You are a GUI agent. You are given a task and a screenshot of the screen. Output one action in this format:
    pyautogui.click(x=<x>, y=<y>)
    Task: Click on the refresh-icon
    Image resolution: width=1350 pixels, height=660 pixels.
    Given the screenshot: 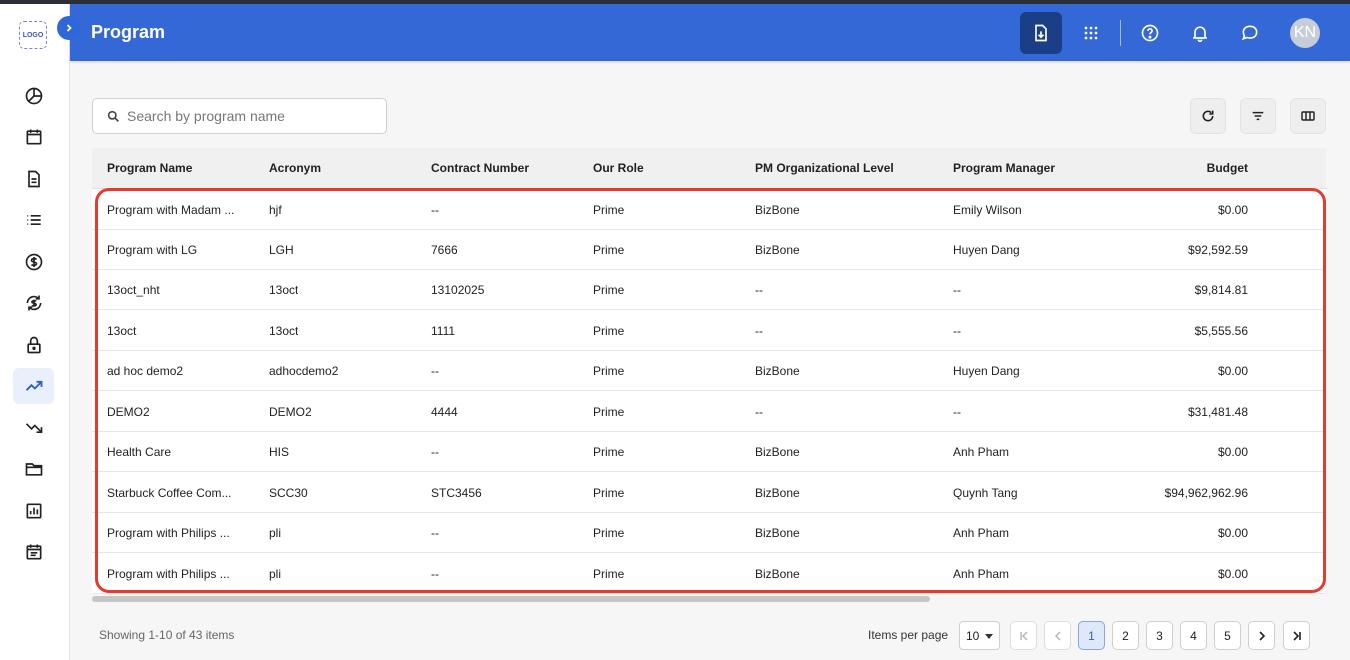 What is the action you would take?
    pyautogui.click(x=1208, y=116)
    